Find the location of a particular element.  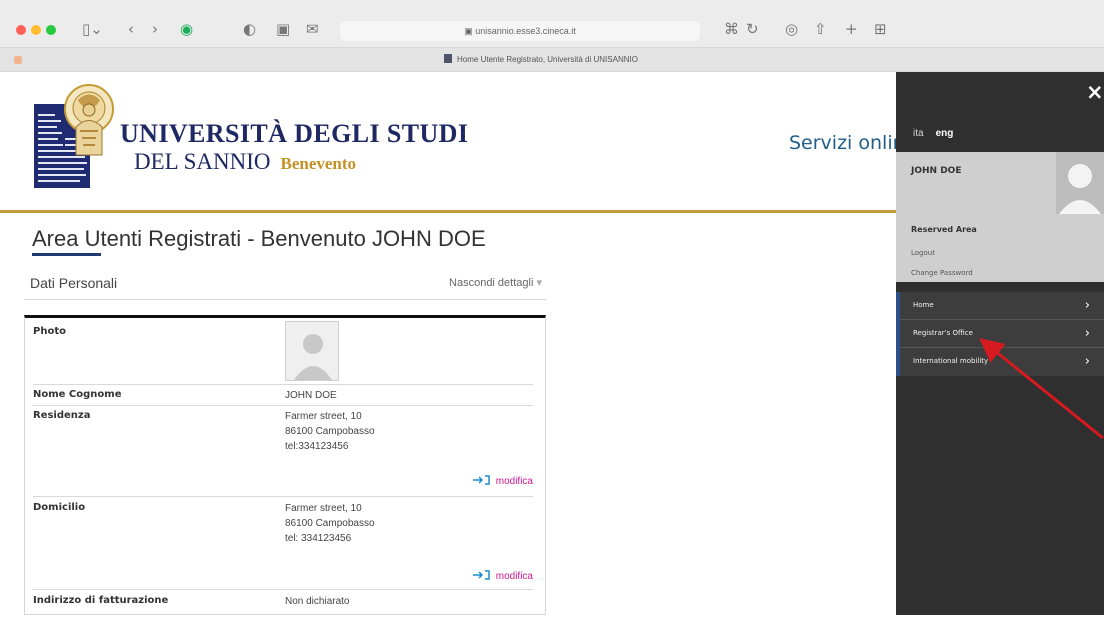

row-value: Non dichiarato is located at coordinates (317, 601).